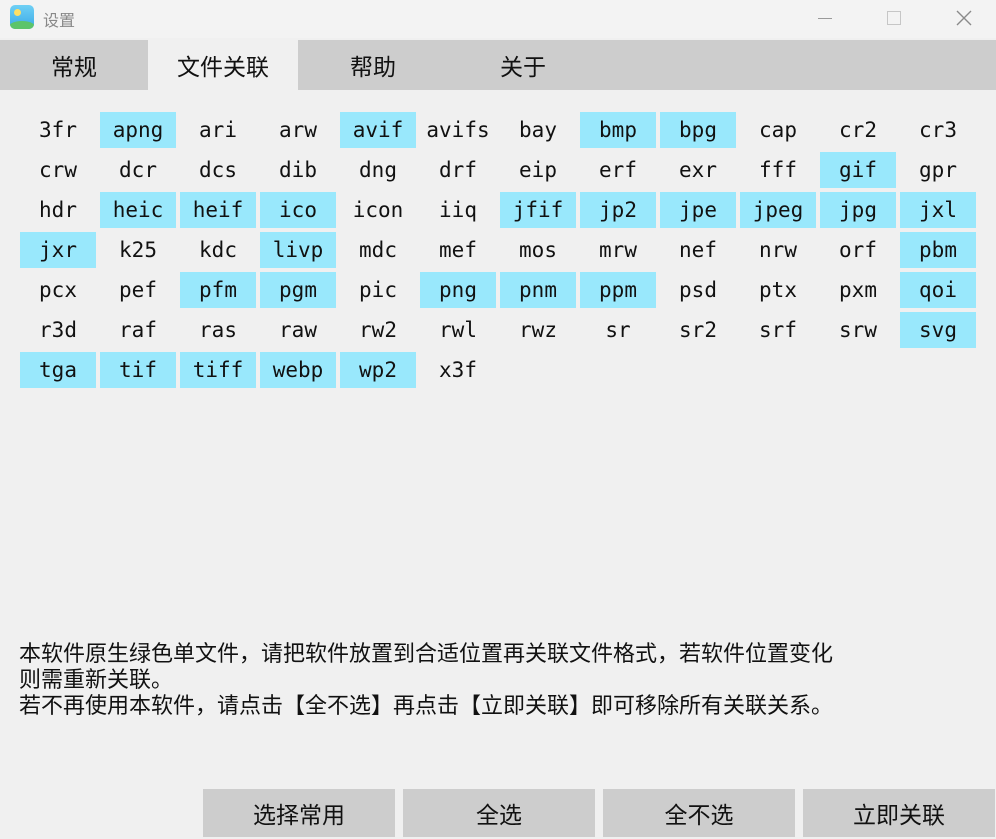 Image resolution: width=996 pixels, height=839 pixels. Describe the element at coordinates (538, 130) in the screenshot. I see `format-toggle-bay: bay` at that location.